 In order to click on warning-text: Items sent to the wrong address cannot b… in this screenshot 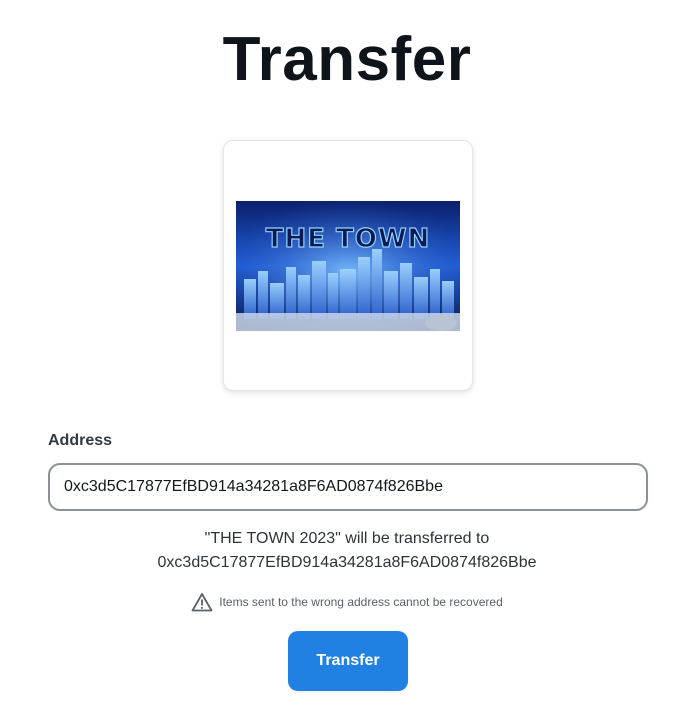, I will do `click(361, 602)`.